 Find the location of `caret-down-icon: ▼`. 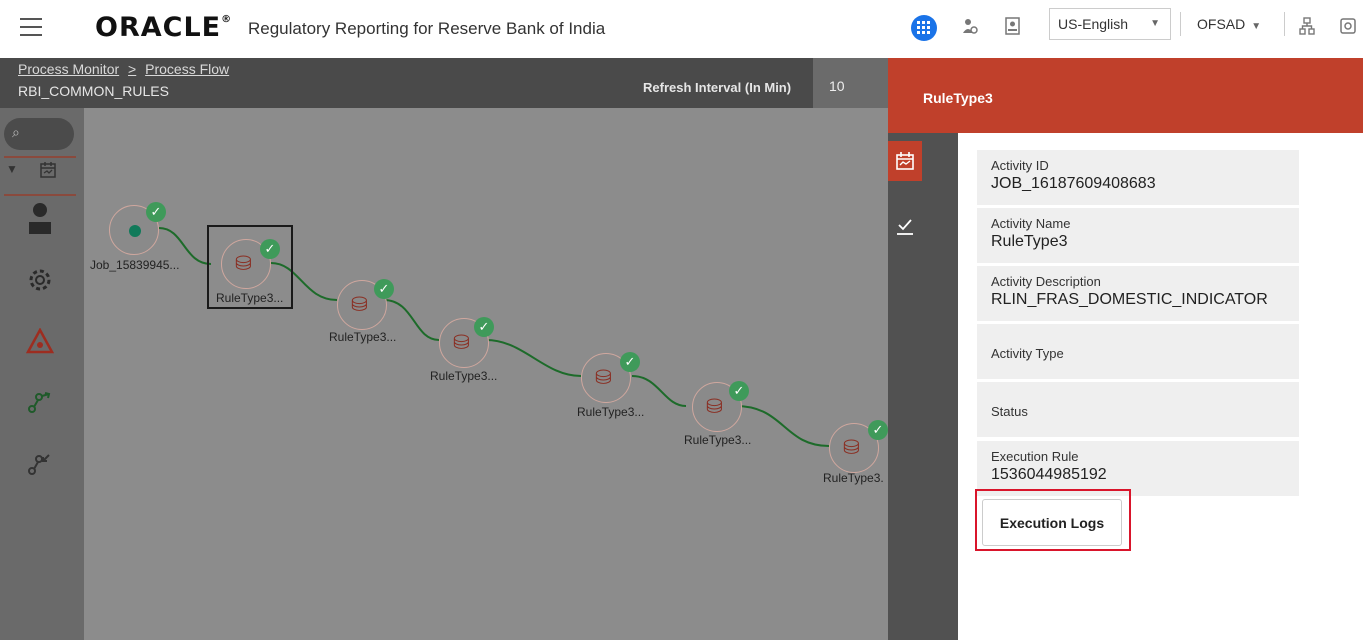

caret-down-icon: ▼ is located at coordinates (12, 169).